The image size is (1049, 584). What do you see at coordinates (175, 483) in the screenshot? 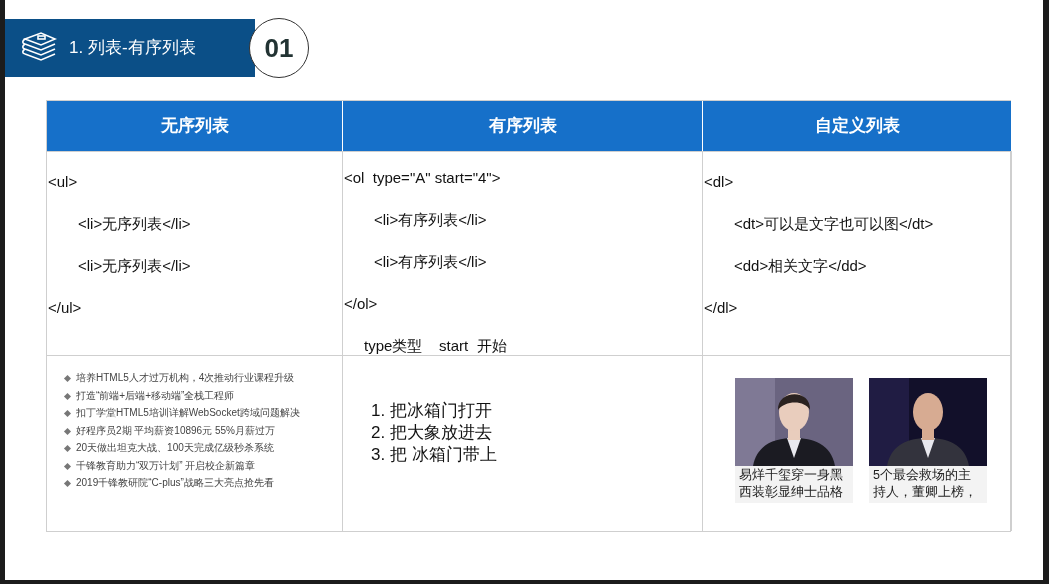
I see `news-headline: 2019千锋教研院“C-plus”战略三大亮点抢先看` at bounding box center [175, 483].